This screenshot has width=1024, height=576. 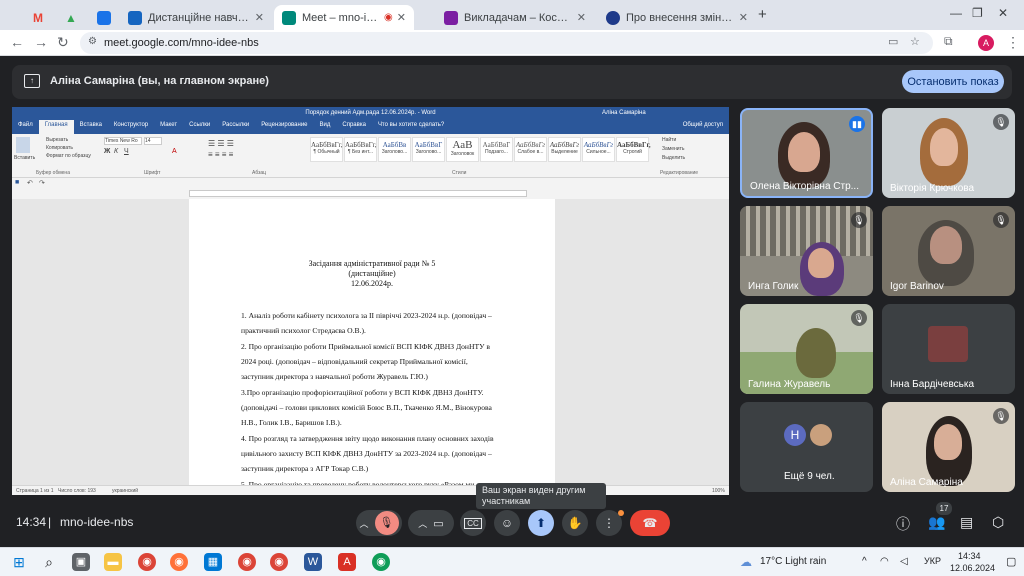 What do you see at coordinates (213, 562) in the screenshot?
I see `store-icon: ▦` at bounding box center [213, 562].